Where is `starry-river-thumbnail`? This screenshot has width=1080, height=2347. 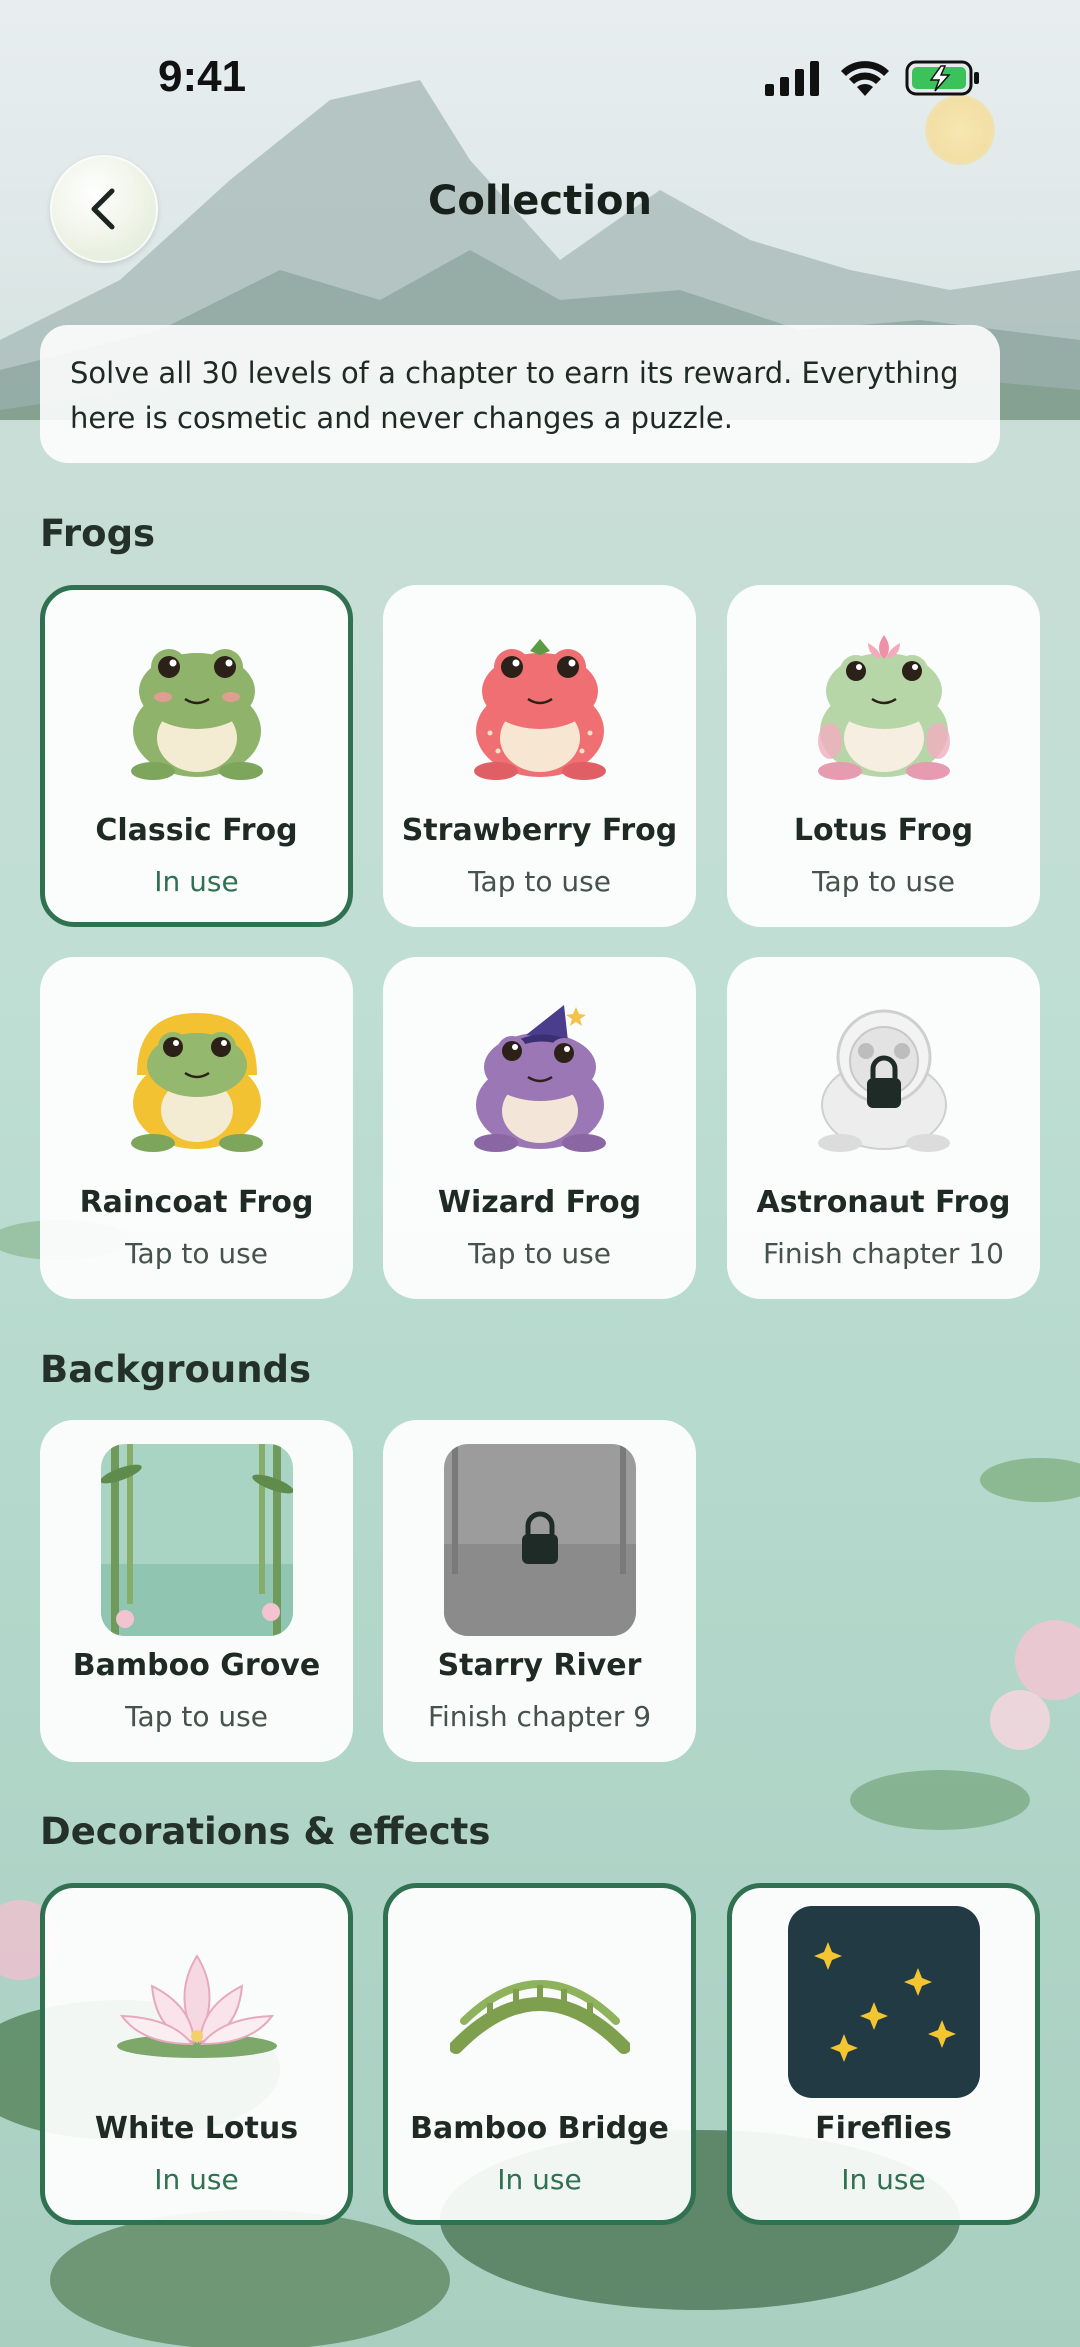
starry-river-thumbnail is located at coordinates (539, 1540).